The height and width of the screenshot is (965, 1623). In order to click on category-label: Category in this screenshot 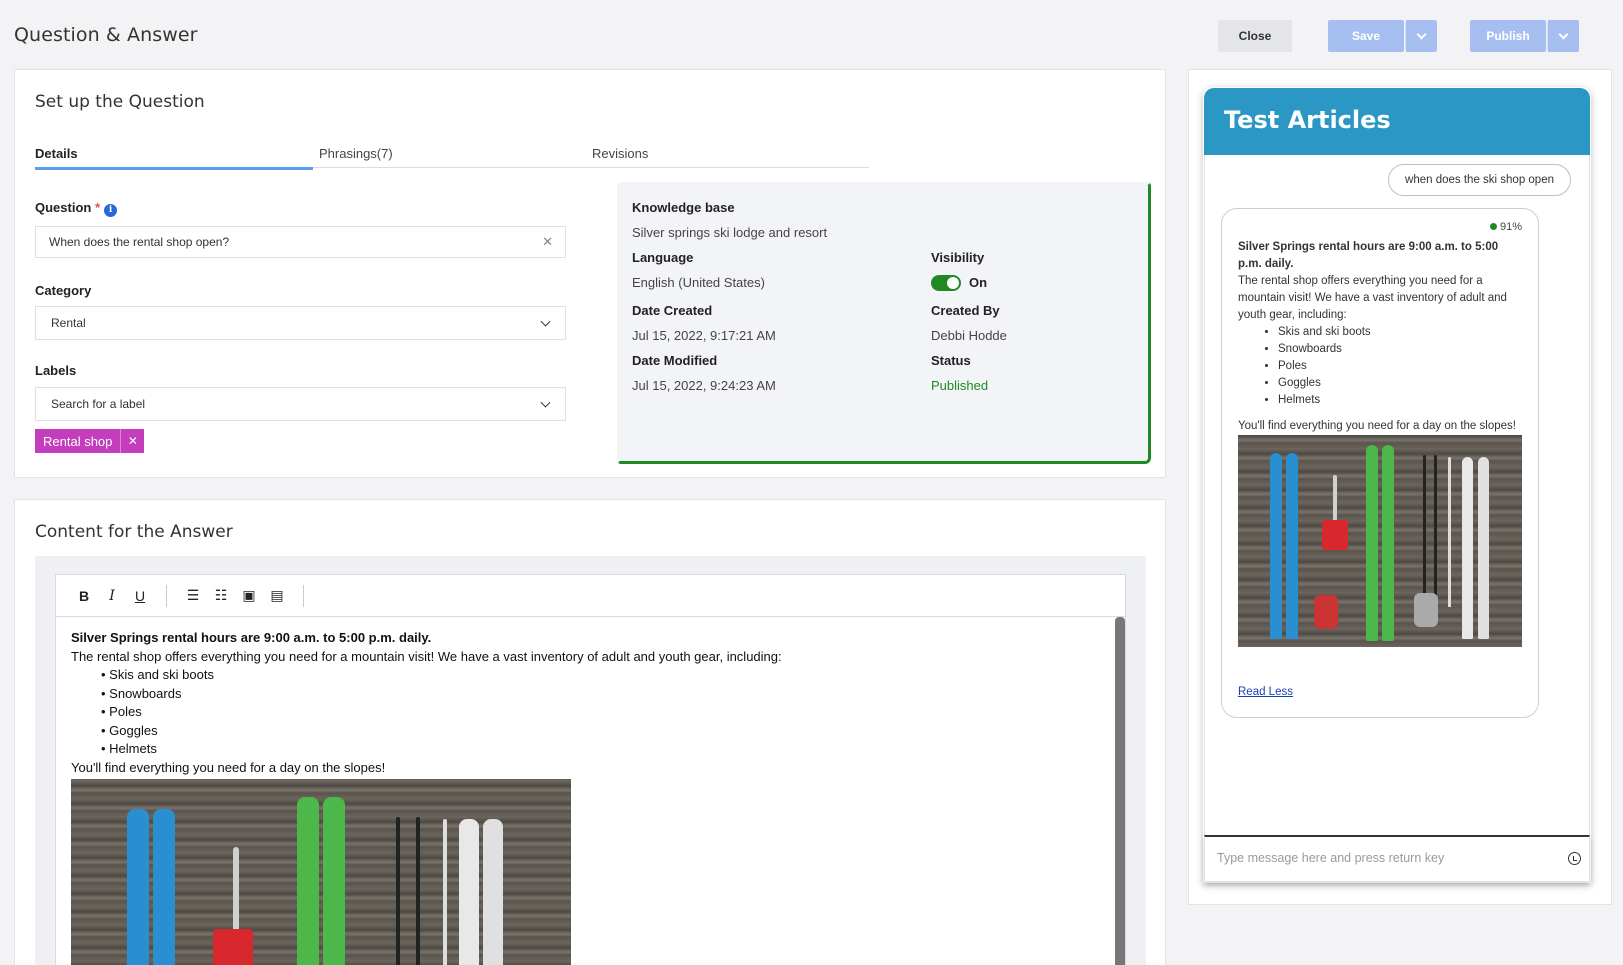, I will do `click(63, 290)`.